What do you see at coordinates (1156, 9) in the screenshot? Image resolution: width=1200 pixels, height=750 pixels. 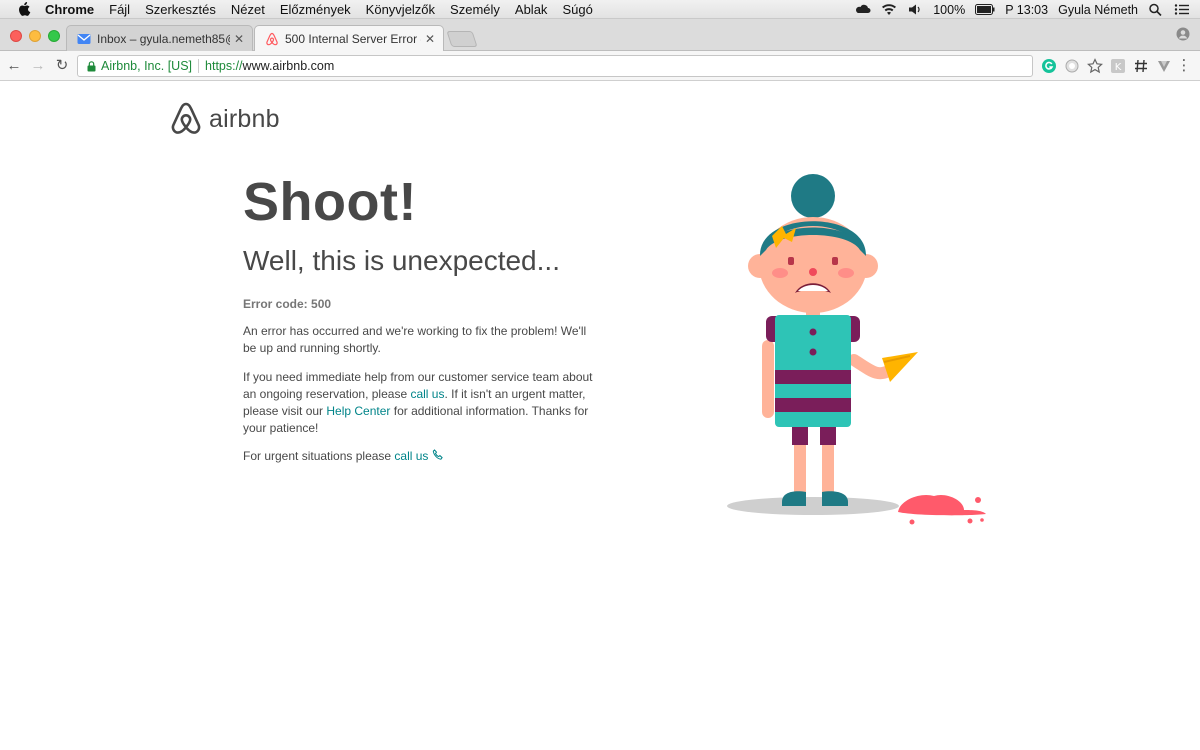 I see `spotlight-search-icon` at bounding box center [1156, 9].